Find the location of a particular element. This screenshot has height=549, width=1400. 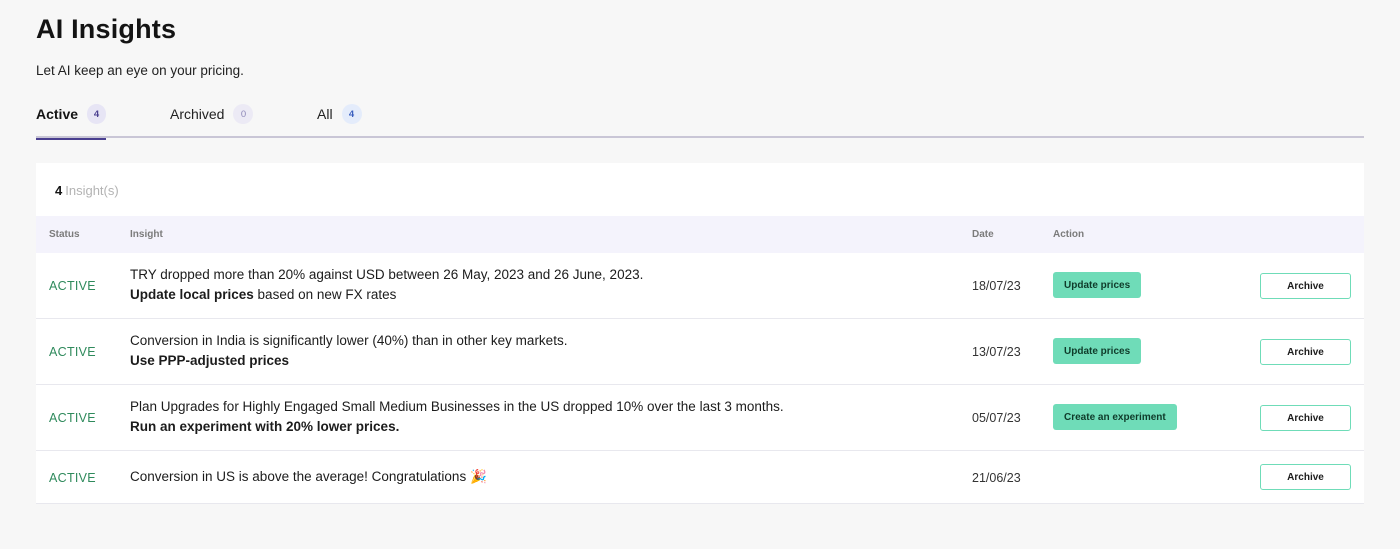

tab-archived: Archived 0 is located at coordinates (212, 119).